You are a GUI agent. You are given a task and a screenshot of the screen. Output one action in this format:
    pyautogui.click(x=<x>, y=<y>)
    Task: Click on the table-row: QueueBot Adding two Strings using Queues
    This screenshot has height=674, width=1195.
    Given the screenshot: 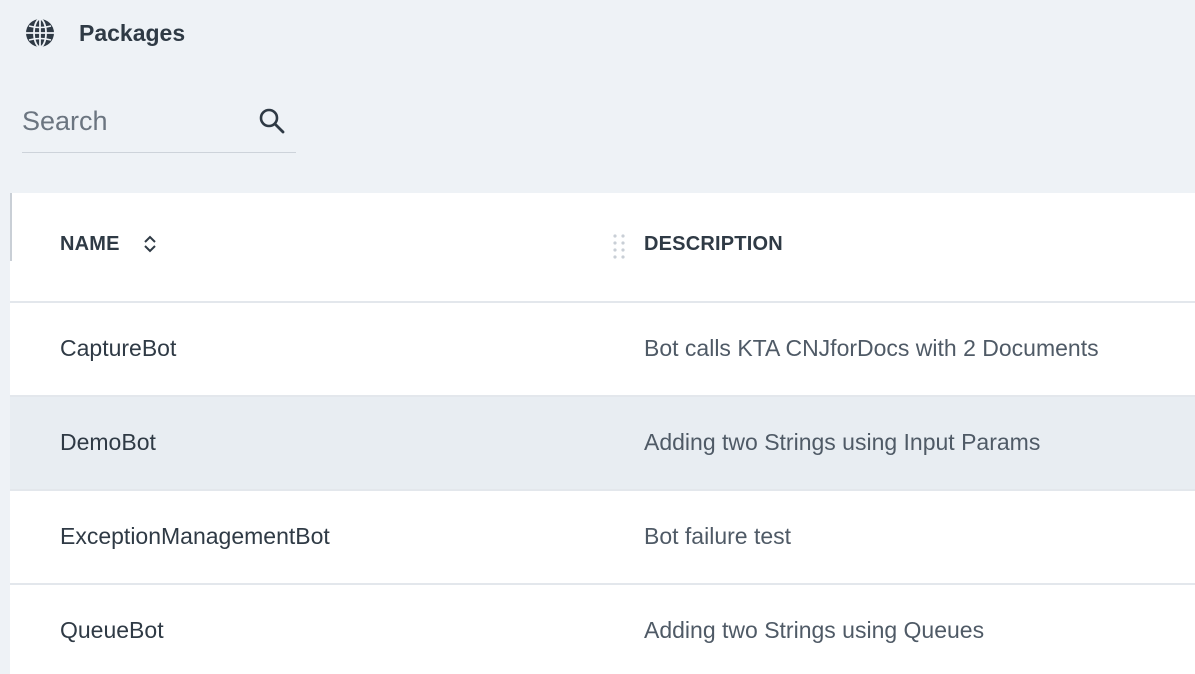 What is the action you would take?
    pyautogui.click(x=602, y=629)
    